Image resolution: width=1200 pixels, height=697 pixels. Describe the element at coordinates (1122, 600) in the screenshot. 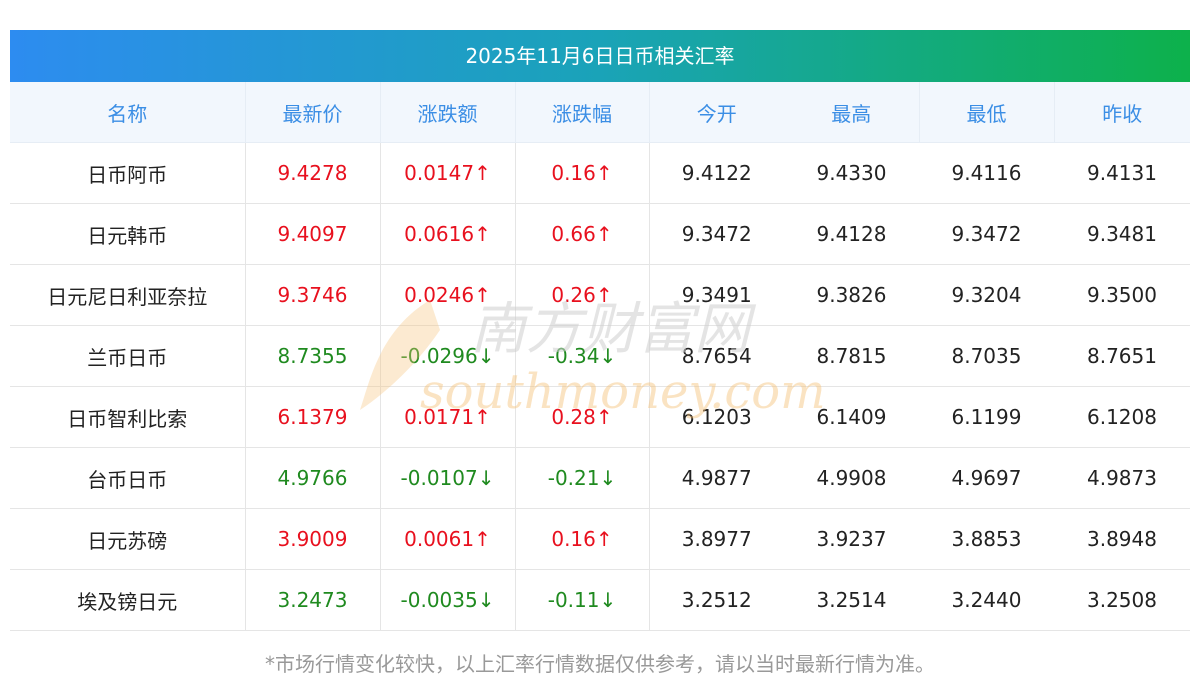

I see `cell-prev-close: 3.2508` at that location.